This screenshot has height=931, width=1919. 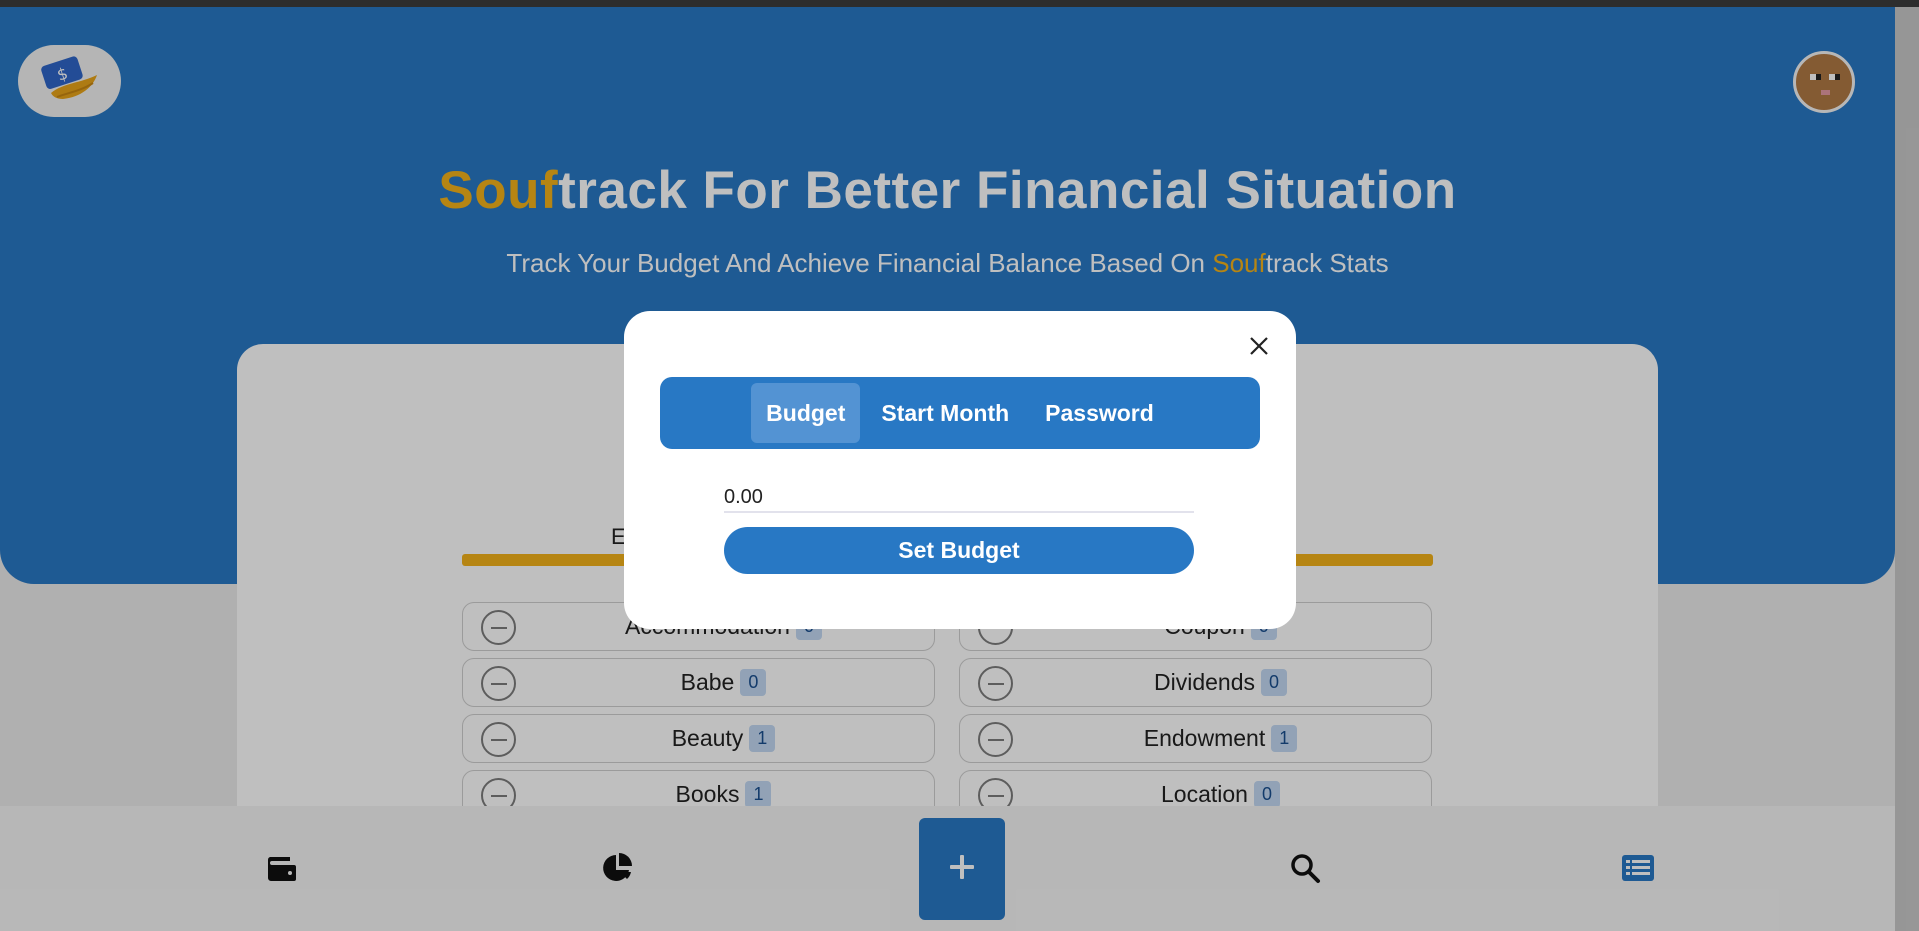 What do you see at coordinates (1259, 346) in the screenshot?
I see `close-icon` at bounding box center [1259, 346].